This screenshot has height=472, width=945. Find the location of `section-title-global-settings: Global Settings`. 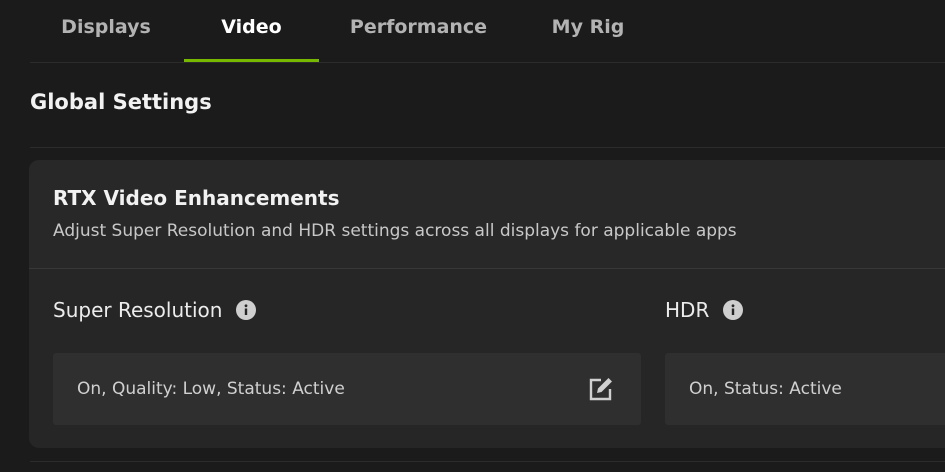

section-title-global-settings: Global Settings is located at coordinates (121, 102).